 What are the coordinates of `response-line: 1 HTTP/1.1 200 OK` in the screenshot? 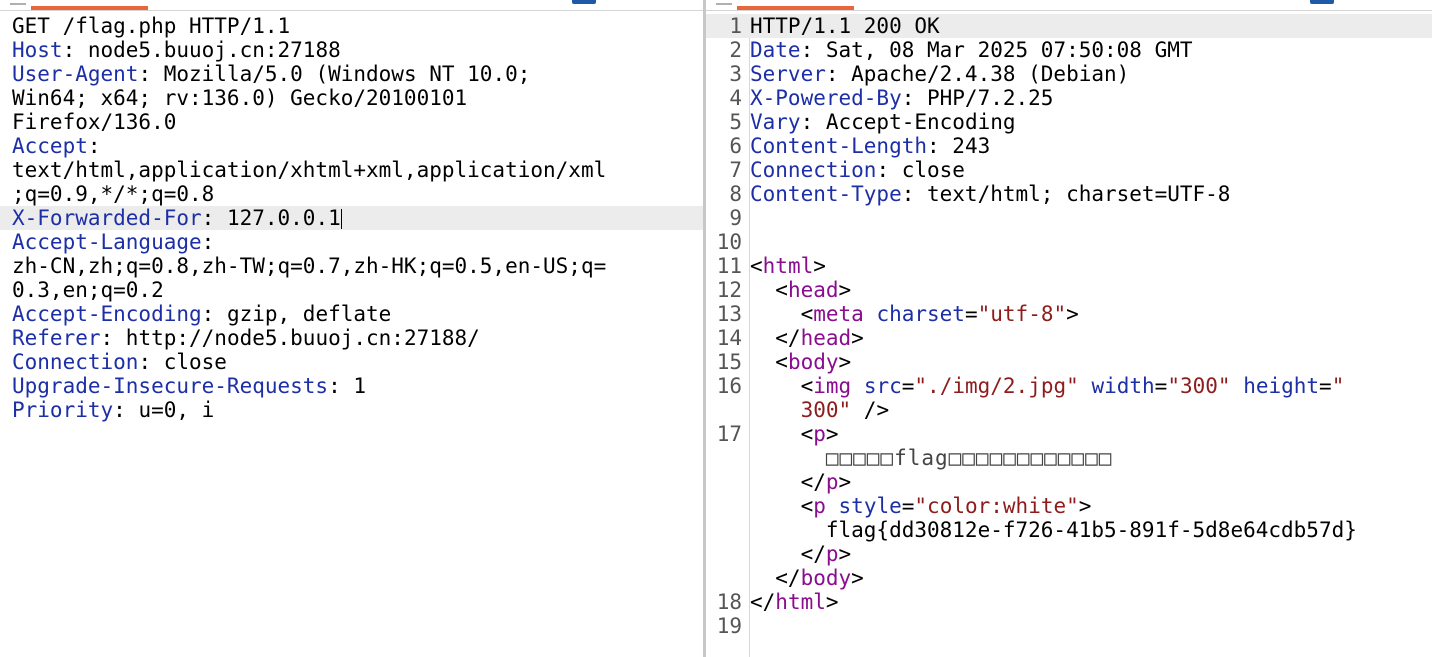 It's located at (1069, 26).